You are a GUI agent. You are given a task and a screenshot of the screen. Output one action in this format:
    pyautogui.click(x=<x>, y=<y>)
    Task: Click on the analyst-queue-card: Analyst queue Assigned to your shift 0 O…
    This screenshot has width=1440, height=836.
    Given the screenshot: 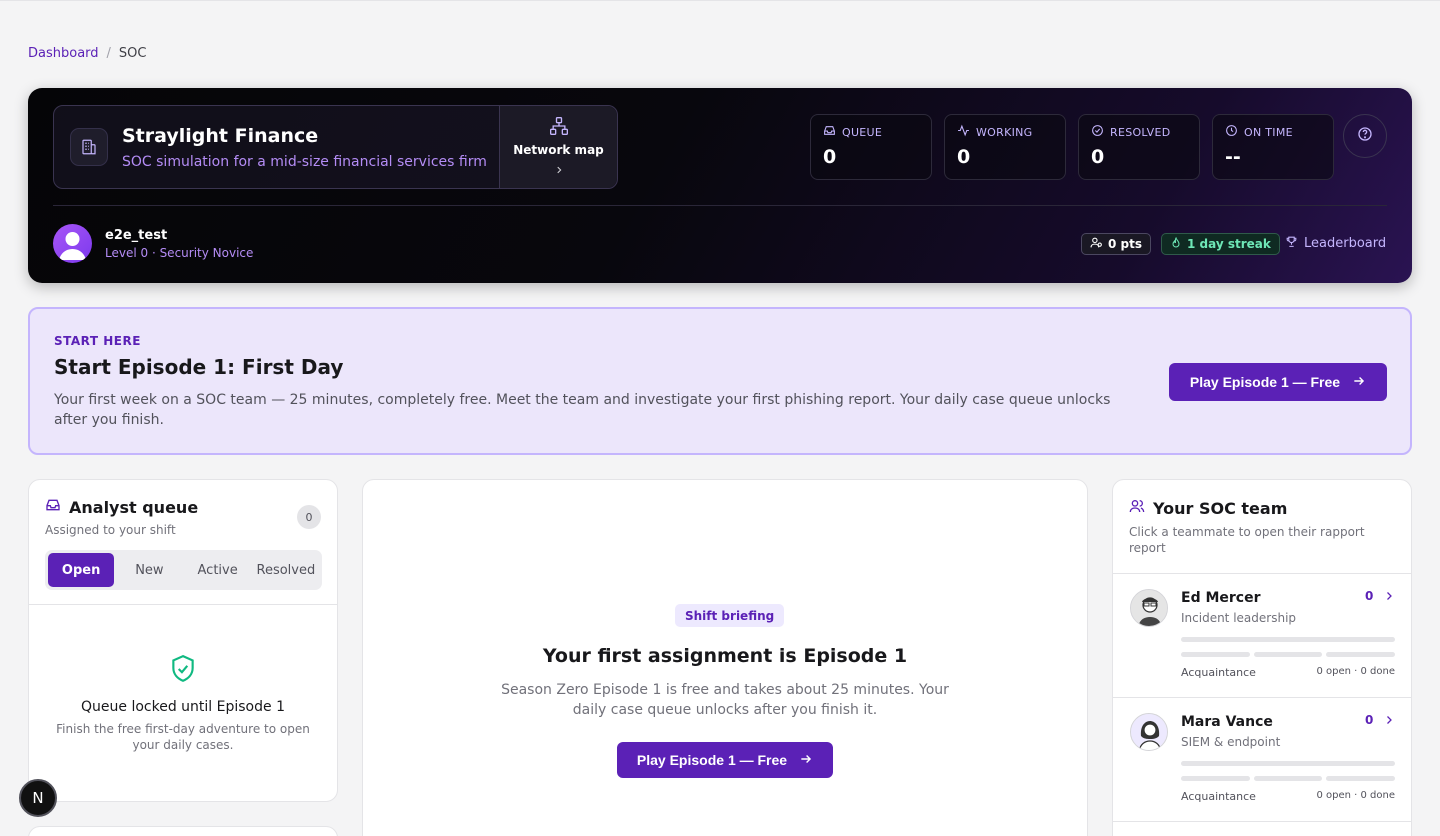 What is the action you would take?
    pyautogui.click(x=183, y=640)
    